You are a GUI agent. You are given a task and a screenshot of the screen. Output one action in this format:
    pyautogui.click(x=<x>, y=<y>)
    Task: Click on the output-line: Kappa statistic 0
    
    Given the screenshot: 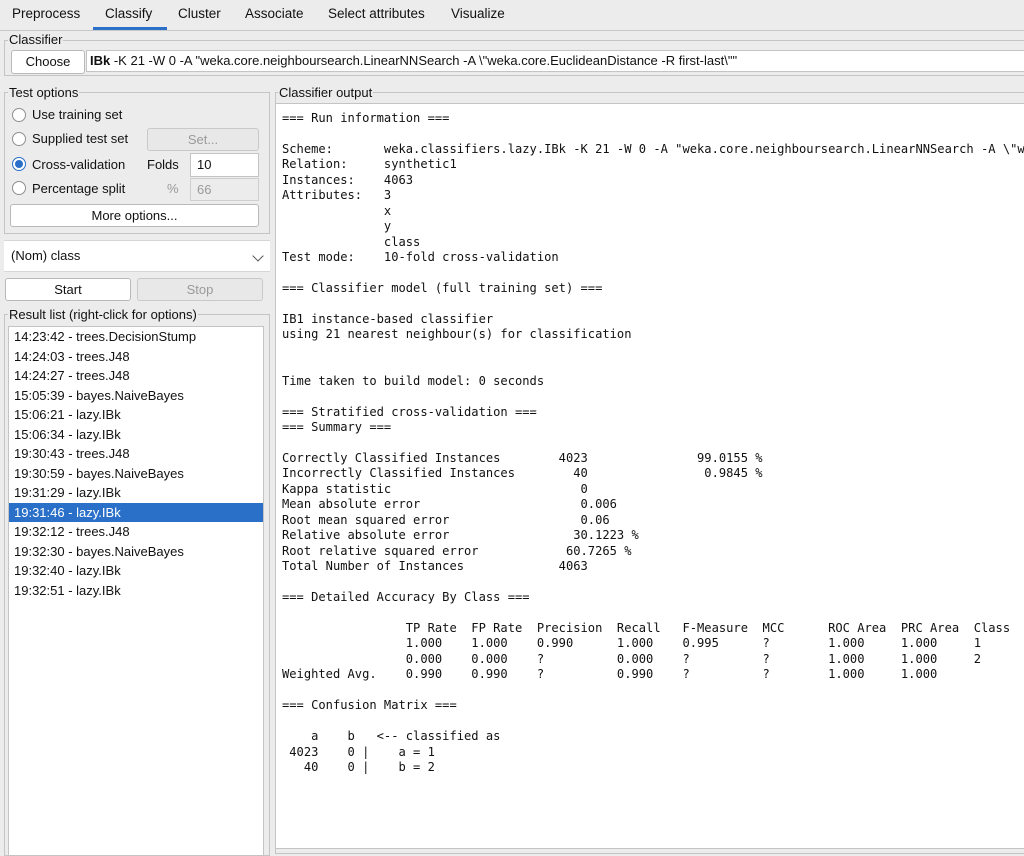 What is the action you would take?
    pyautogui.click(x=435, y=488)
    